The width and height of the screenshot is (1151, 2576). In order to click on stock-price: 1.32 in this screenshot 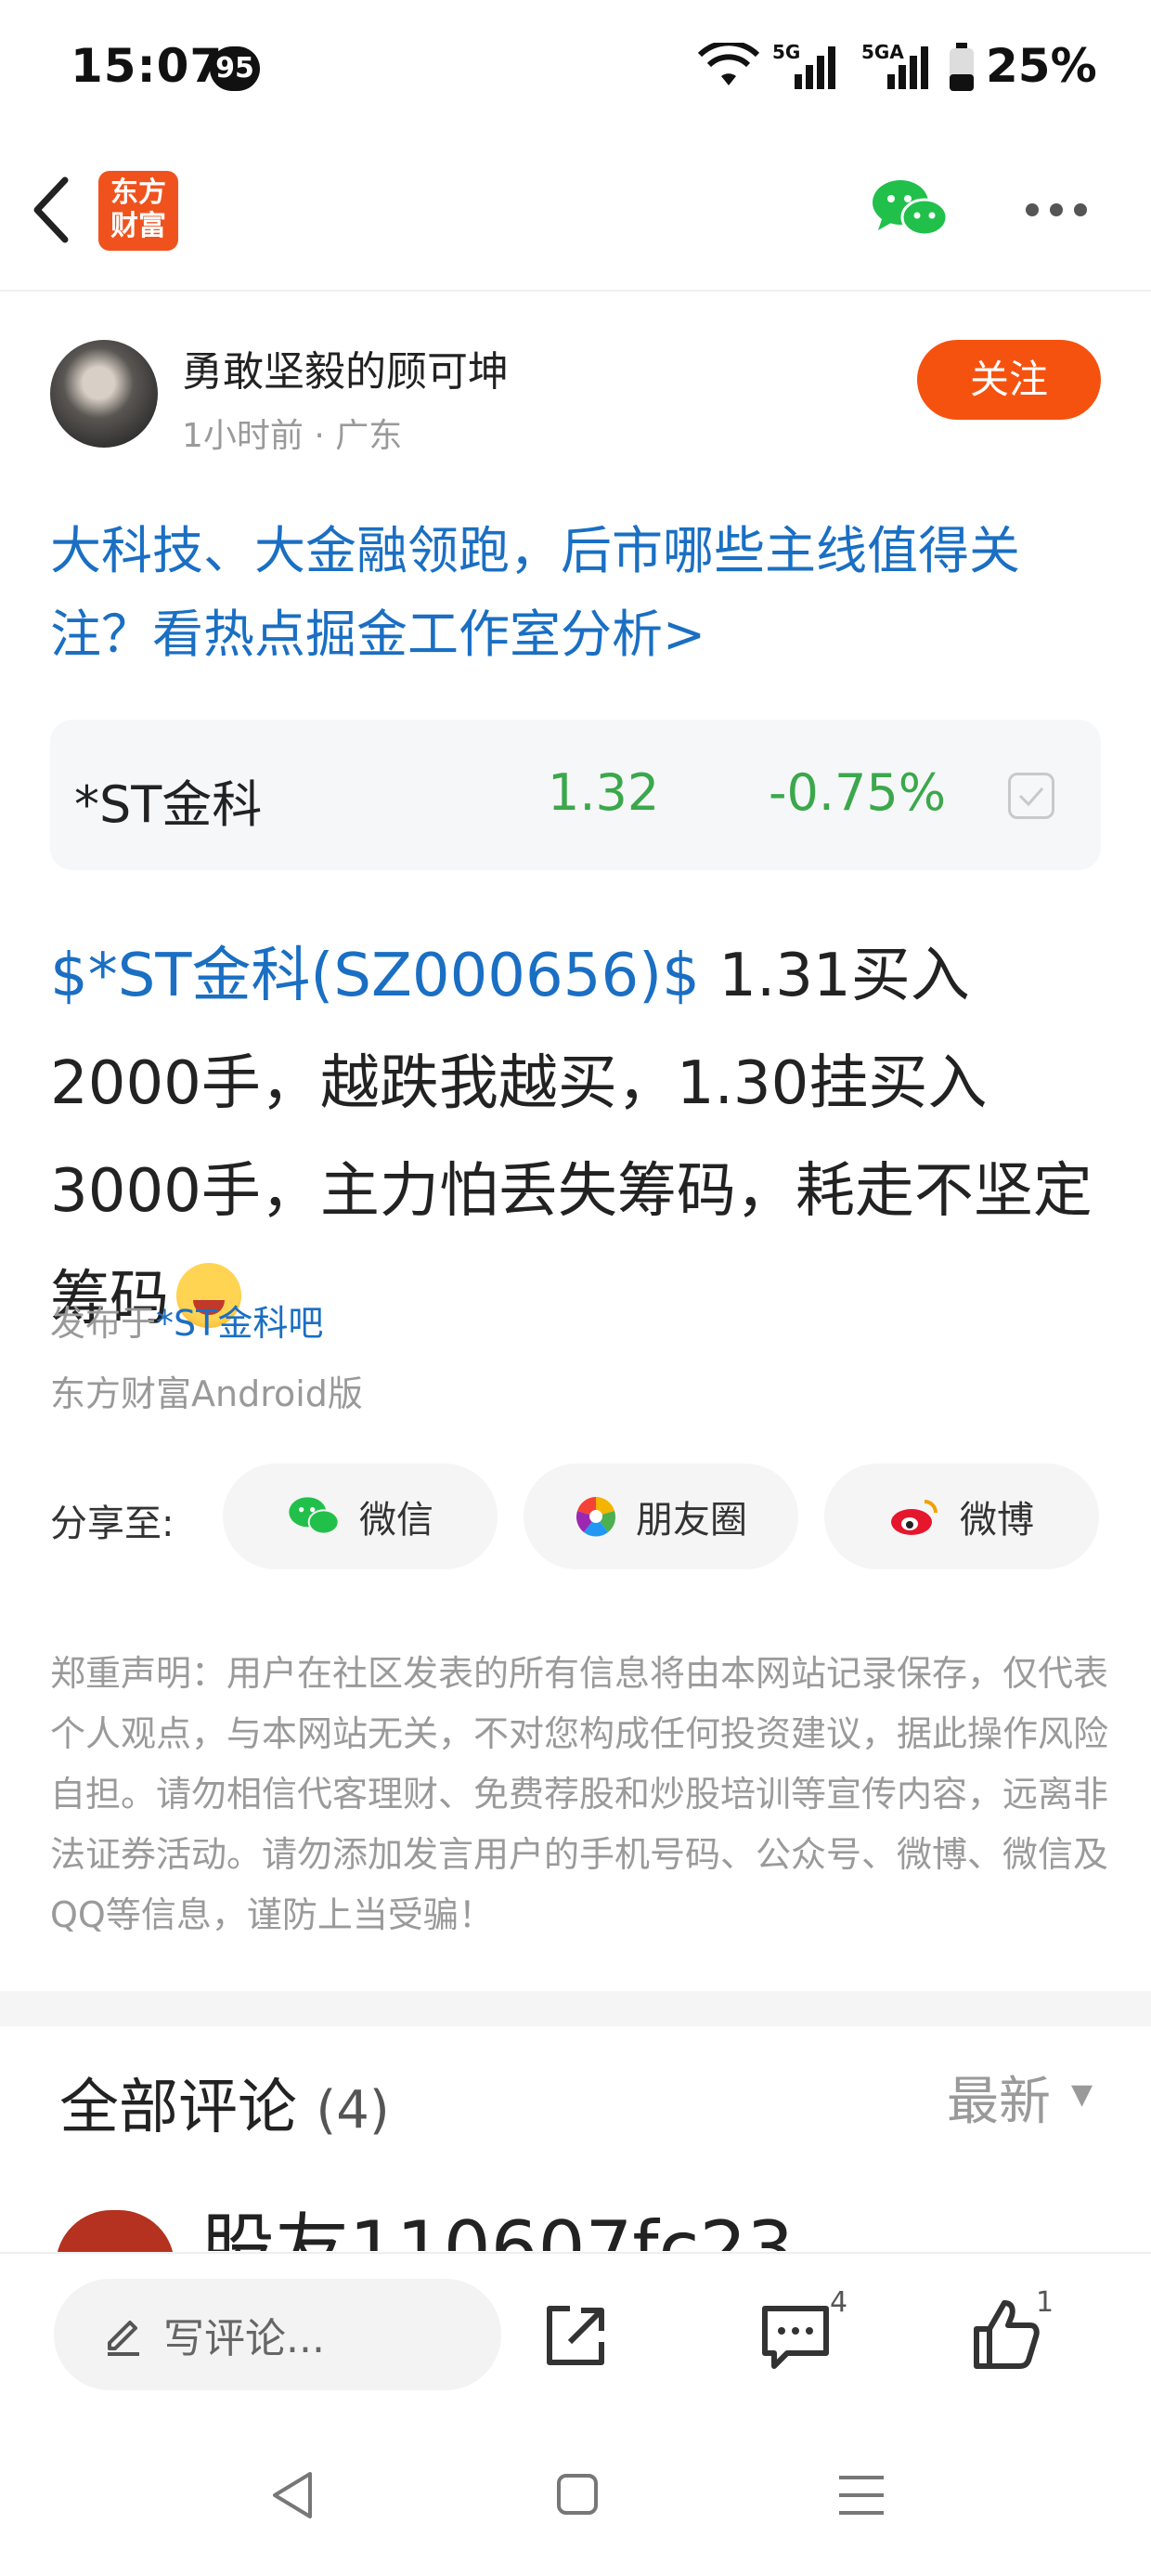, I will do `click(604, 792)`.